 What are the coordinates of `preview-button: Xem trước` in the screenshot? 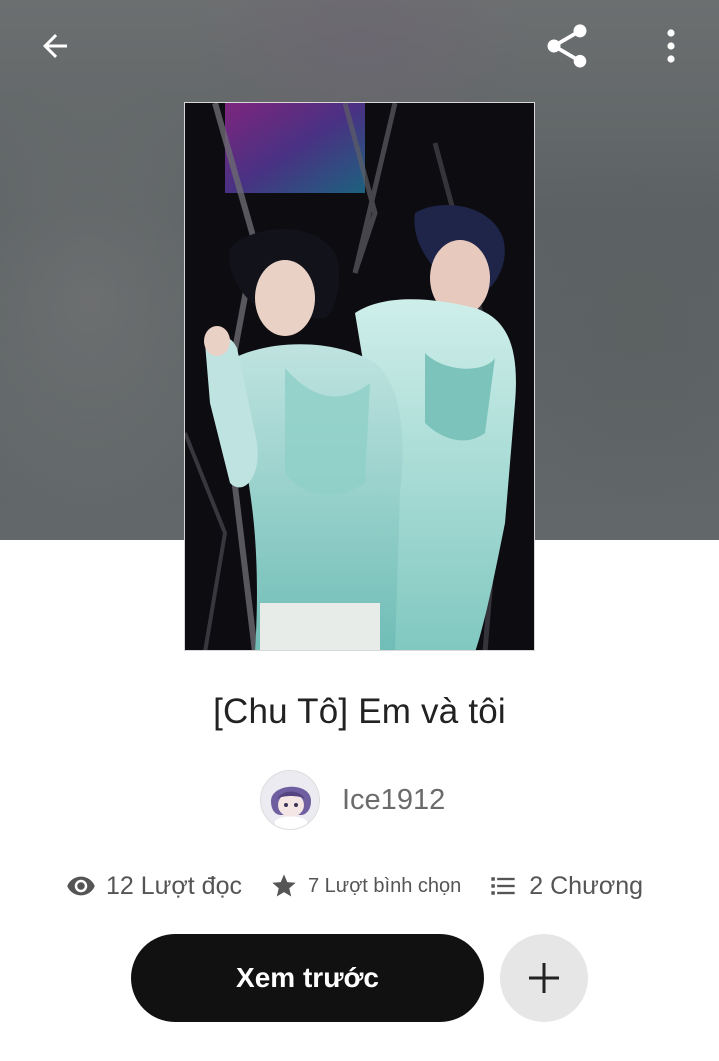 It's located at (307, 978).